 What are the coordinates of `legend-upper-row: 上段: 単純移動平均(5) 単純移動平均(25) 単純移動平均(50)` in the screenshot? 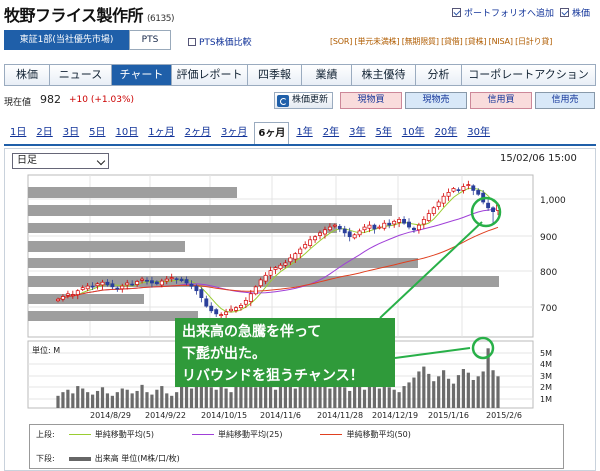 It's located at (223, 434).